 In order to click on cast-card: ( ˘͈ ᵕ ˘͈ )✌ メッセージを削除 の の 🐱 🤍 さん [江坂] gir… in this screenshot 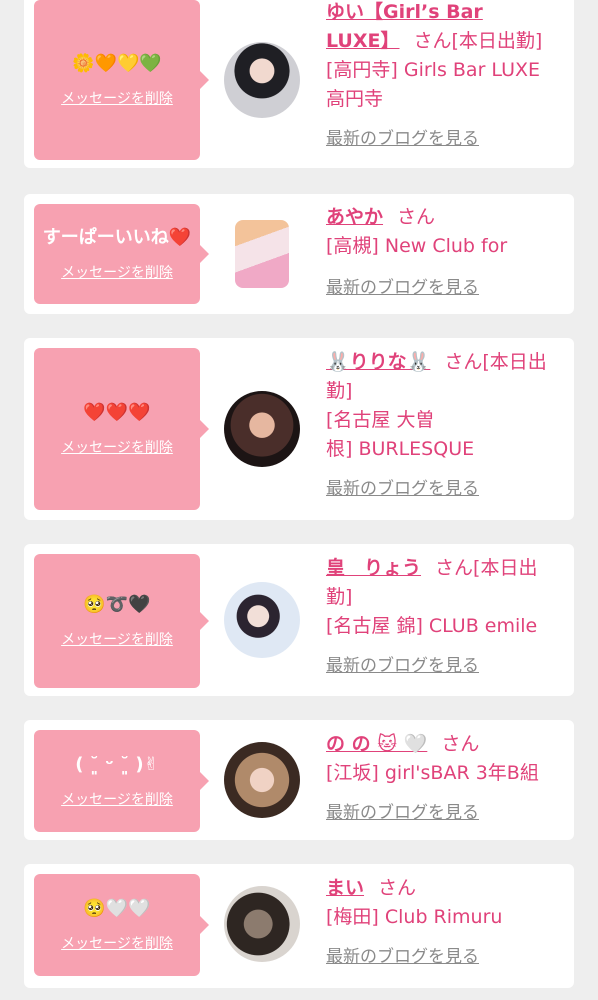, I will do `click(299, 780)`.